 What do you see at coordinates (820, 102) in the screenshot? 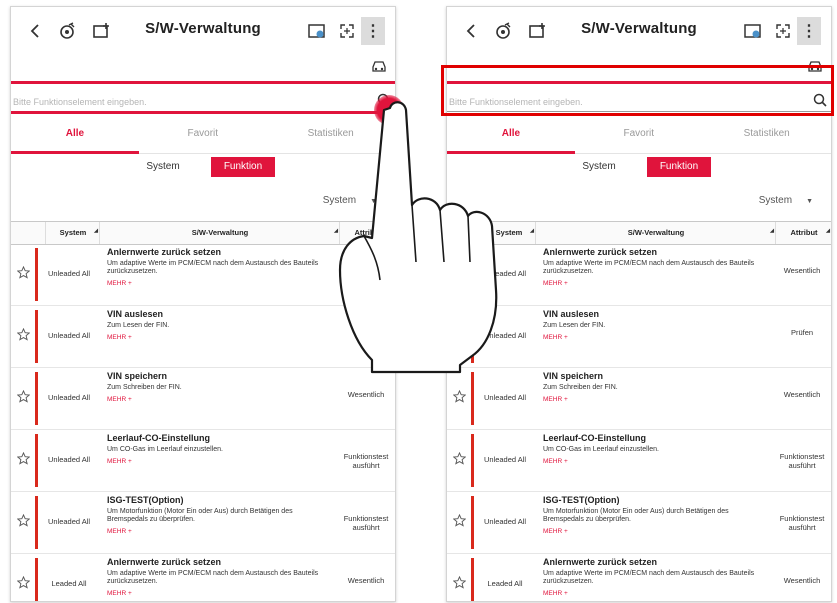
I see `search-icon` at bounding box center [820, 102].